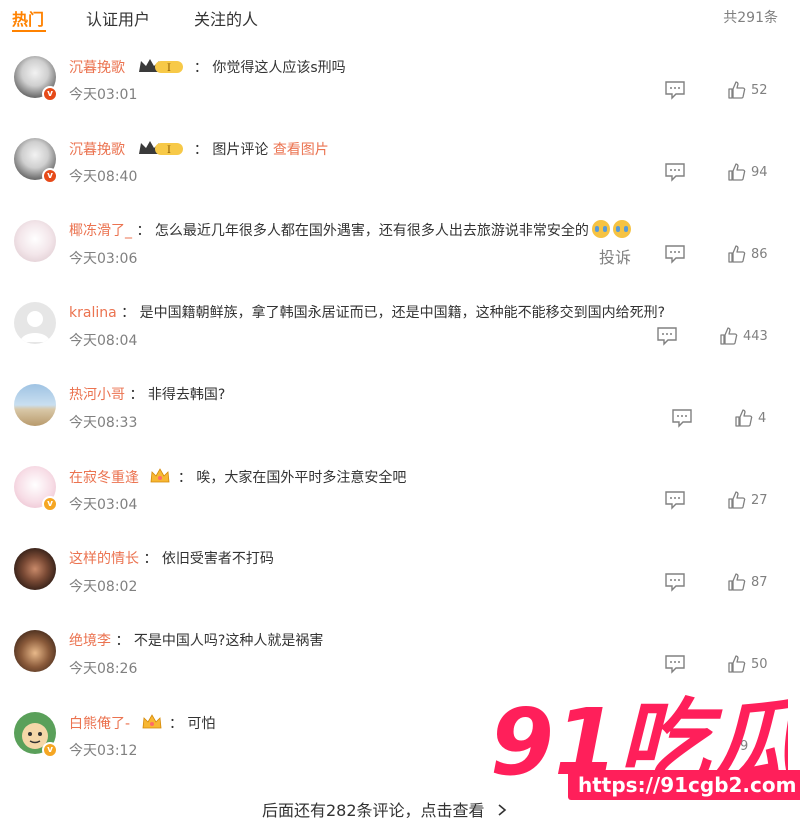 This screenshot has width=800, height=822. I want to click on tab-following: 关注的人, so click(226, 18).